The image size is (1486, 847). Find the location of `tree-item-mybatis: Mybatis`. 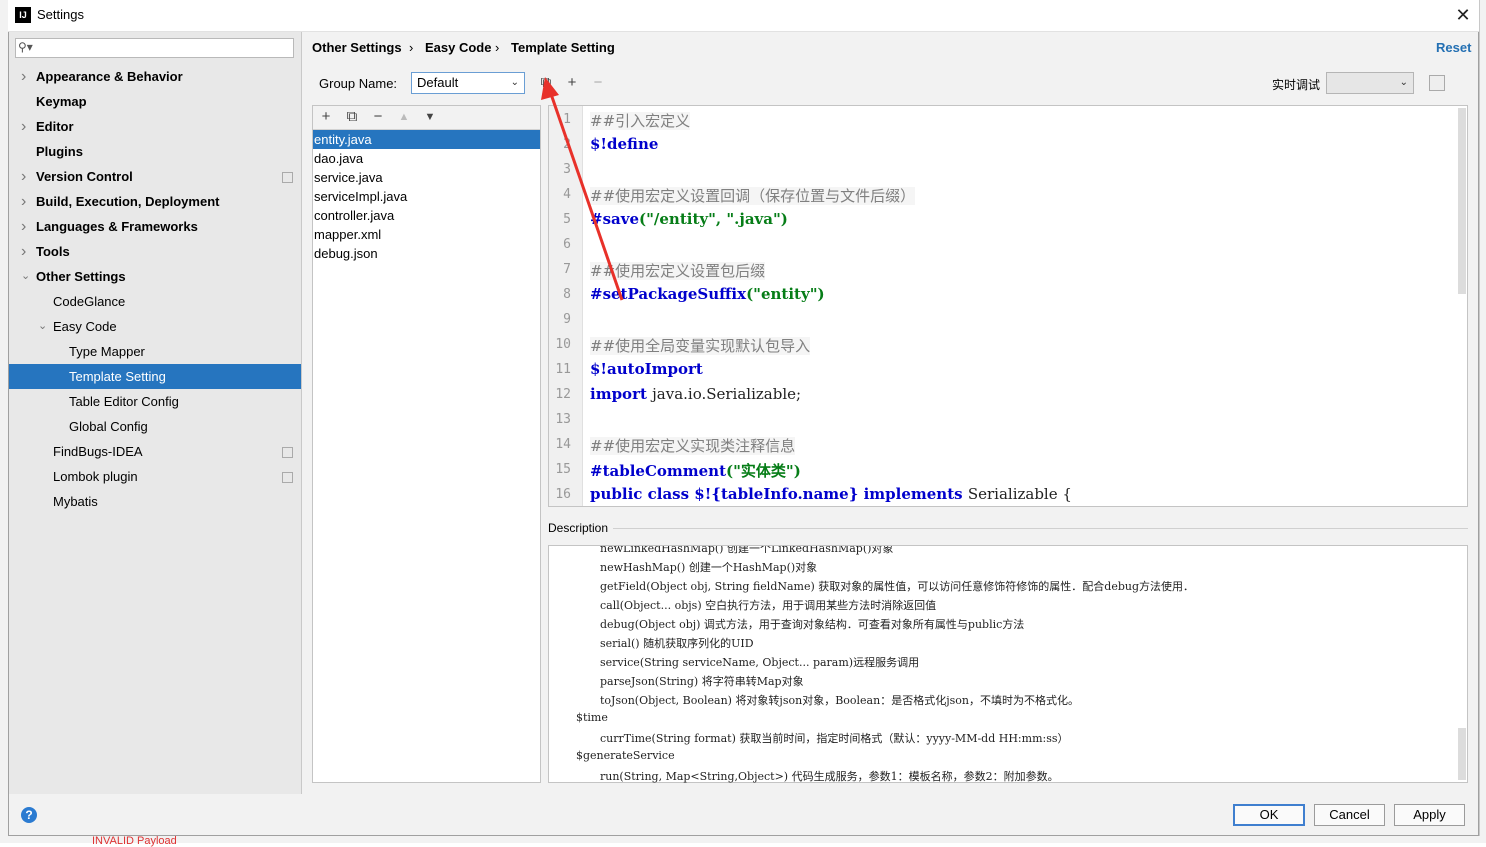

tree-item-mybatis: Mybatis is located at coordinates (75, 501).